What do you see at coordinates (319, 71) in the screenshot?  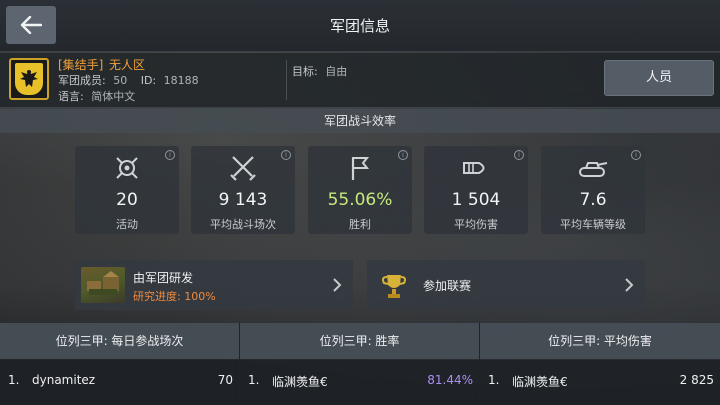 I see `goal-line: 目标: 自由` at bounding box center [319, 71].